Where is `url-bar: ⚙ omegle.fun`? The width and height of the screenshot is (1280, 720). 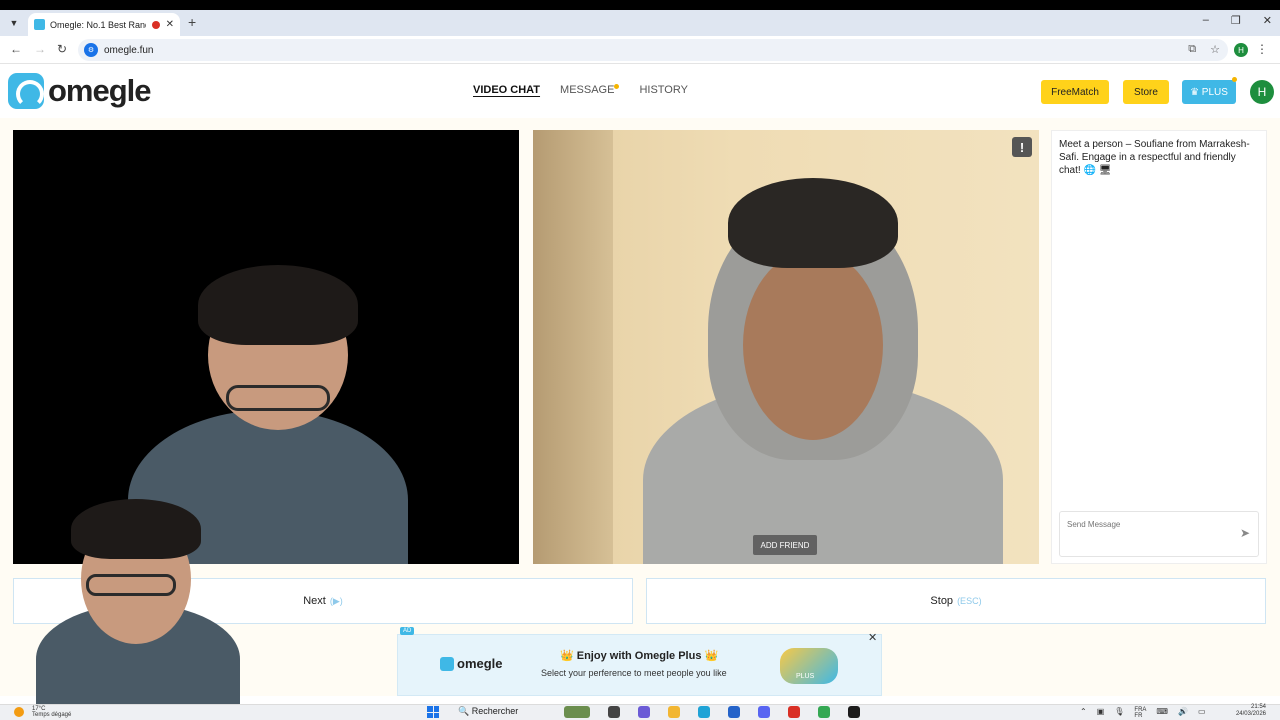
url-bar: ⚙ omegle.fun is located at coordinates (653, 50).